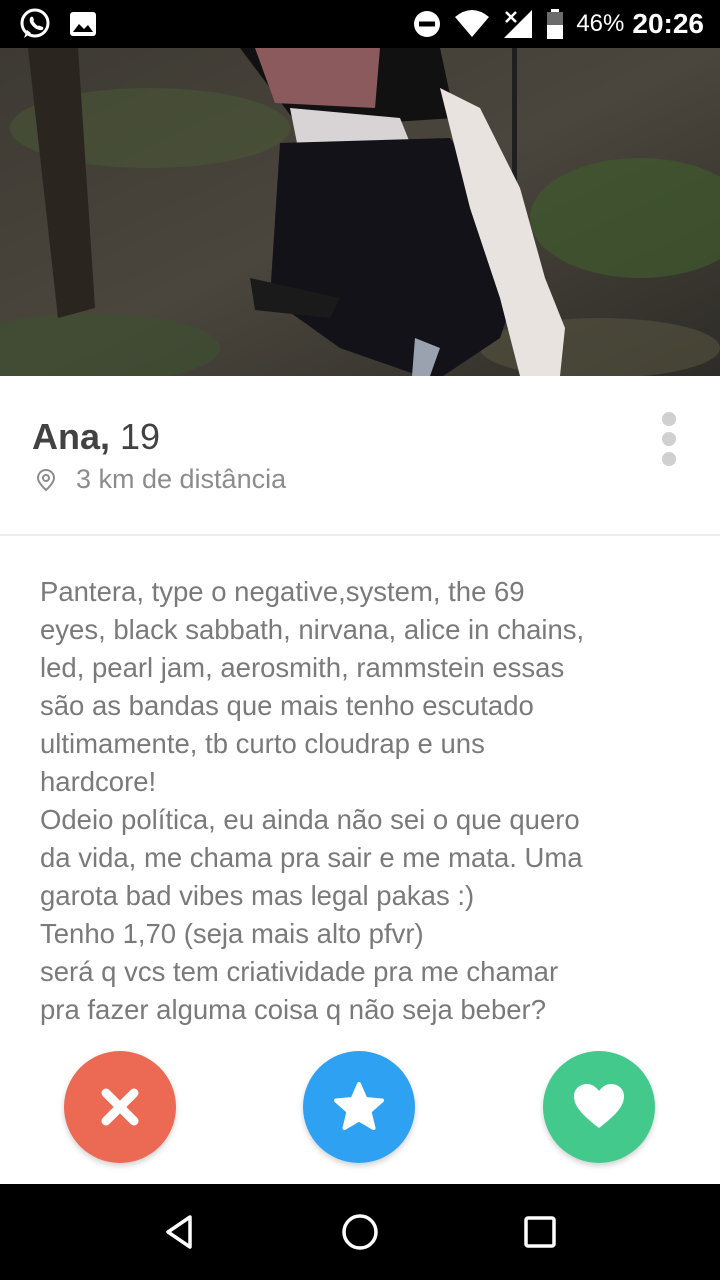 The height and width of the screenshot is (1280, 720). I want to click on distance-line: 3 km de distância, so click(160, 479).